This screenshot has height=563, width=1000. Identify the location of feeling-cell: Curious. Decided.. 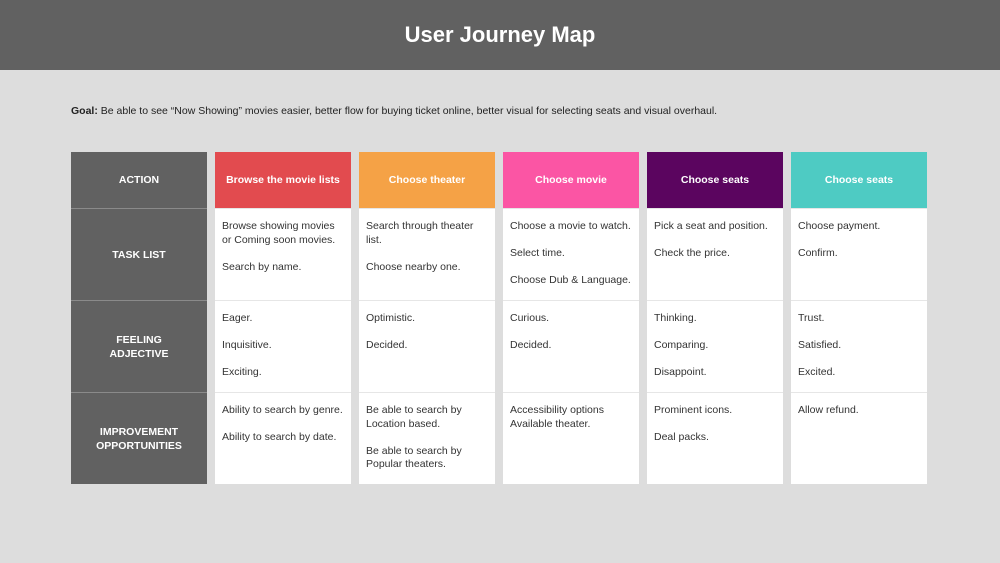
(571, 346).